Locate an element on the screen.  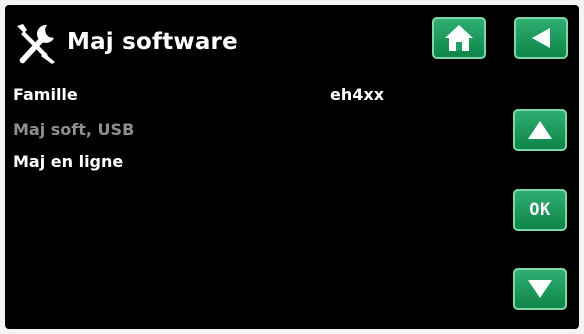
back-button is located at coordinates (541, 38).